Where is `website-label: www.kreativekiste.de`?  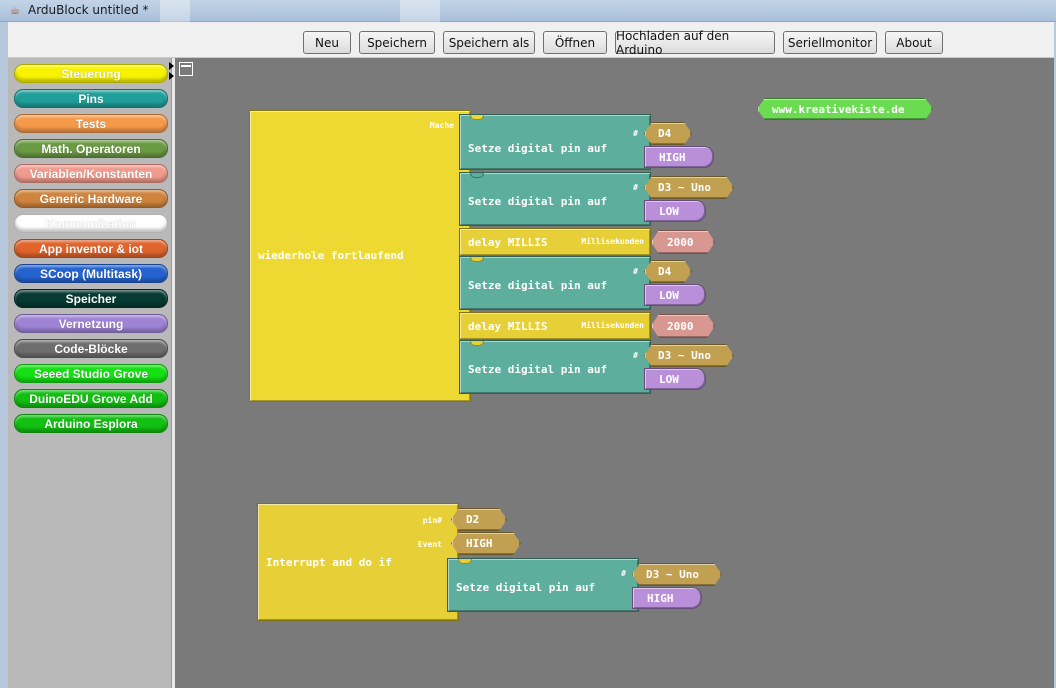 website-label: www.kreativekiste.de is located at coordinates (838, 109).